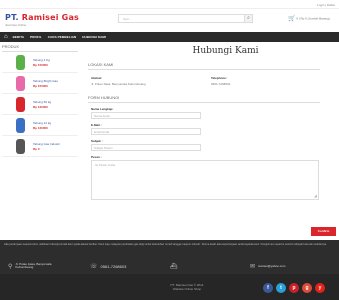 The image size is (339, 300). Describe the element at coordinates (6, 37) in the screenshot. I see `home-icon: ⌂` at that location.